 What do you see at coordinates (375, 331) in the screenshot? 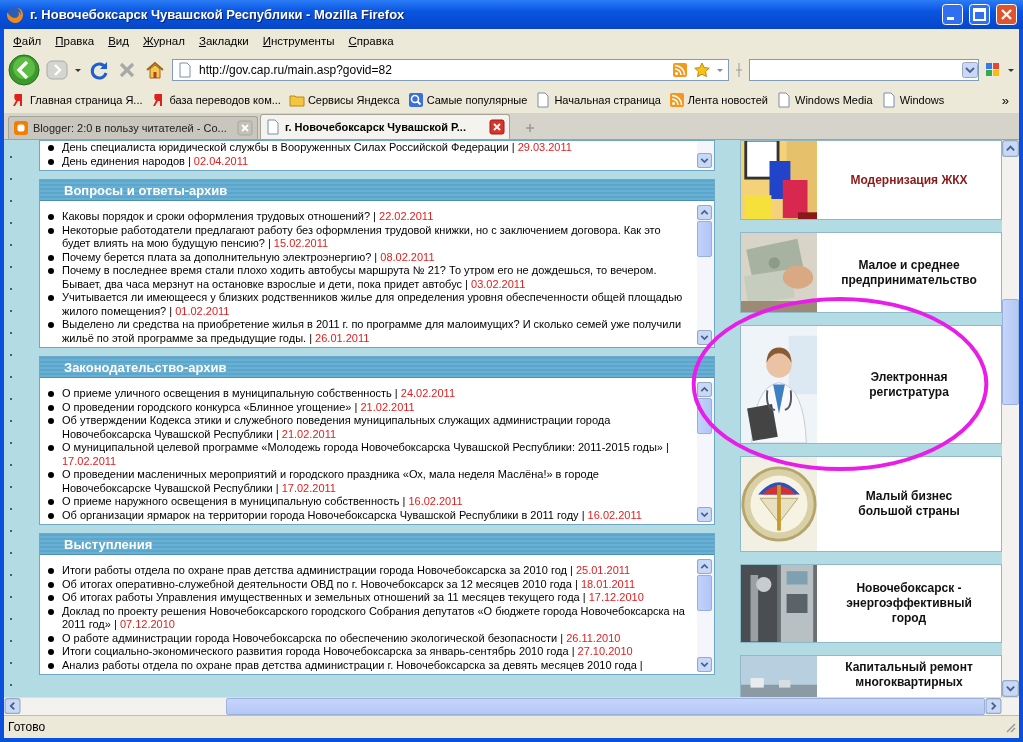
I see `news-link: Выделено ли средства на приобретение жилья в 2011 г. по программе для малоимущих? И сколько семей уже получили жильё по этой программе за предыдущие годы. | 26.01.2011` at bounding box center [375, 331].